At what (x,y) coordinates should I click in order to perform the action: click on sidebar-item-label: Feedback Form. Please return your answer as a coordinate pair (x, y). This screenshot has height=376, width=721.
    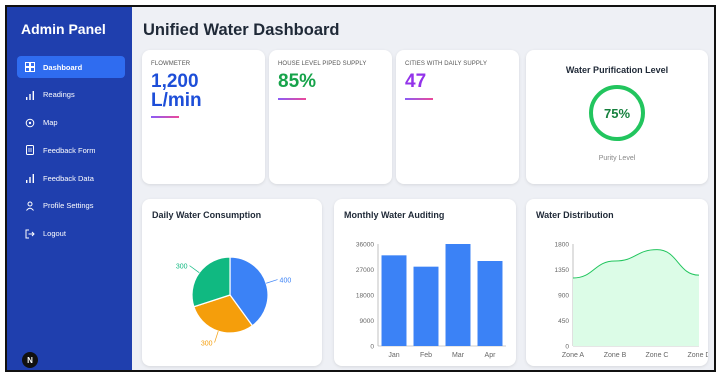
    Looking at the image, I should click on (69, 150).